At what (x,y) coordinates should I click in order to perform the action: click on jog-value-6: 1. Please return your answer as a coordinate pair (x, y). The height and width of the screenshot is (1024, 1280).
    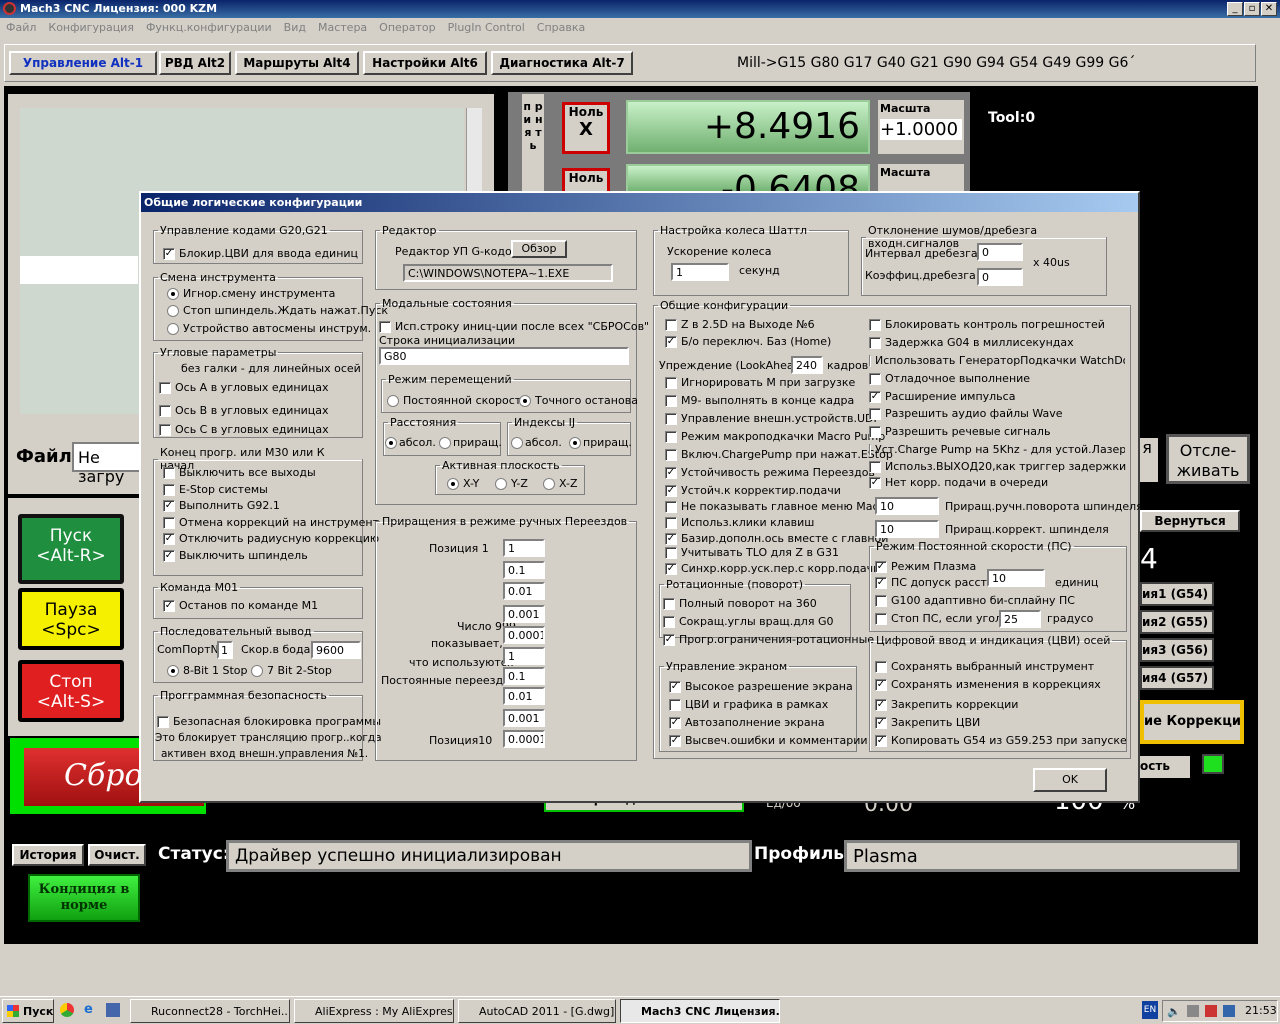
    Looking at the image, I should click on (524, 656).